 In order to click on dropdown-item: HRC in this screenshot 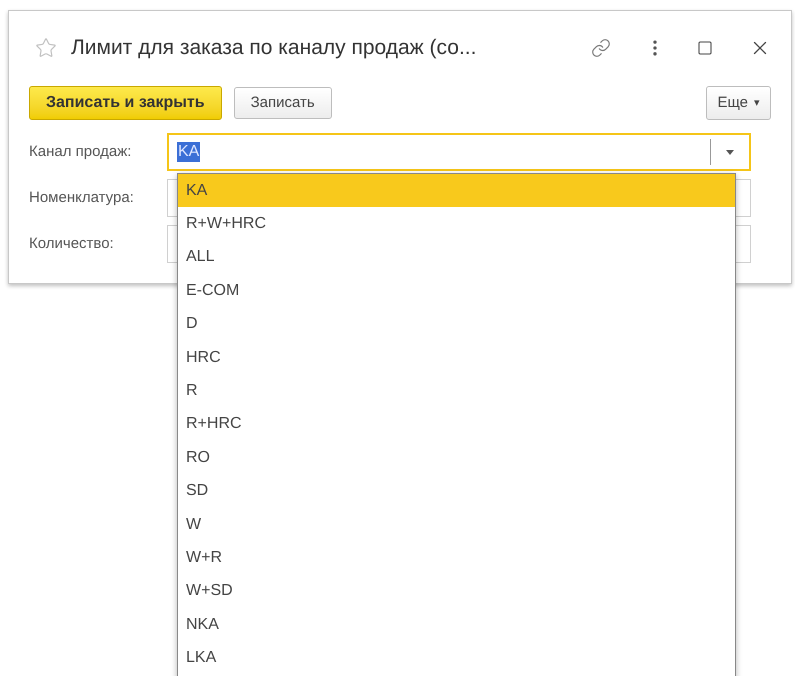, I will do `click(456, 357)`.